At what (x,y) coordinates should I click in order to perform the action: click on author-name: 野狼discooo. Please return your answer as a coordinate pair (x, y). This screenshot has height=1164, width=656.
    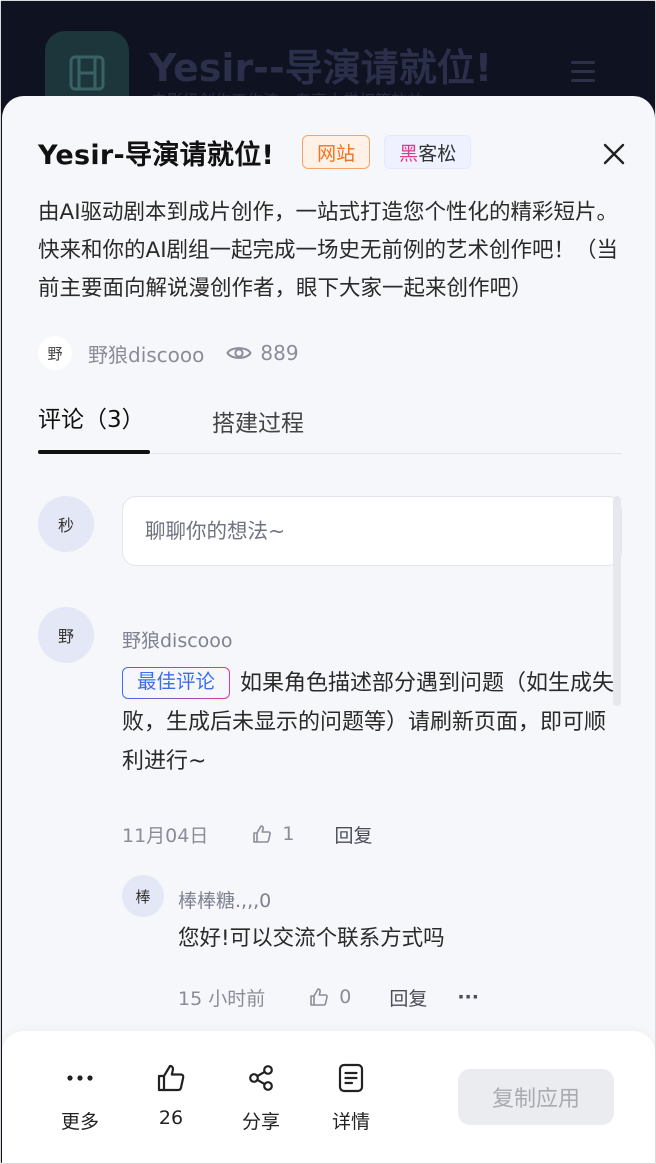
    Looking at the image, I should click on (146, 353).